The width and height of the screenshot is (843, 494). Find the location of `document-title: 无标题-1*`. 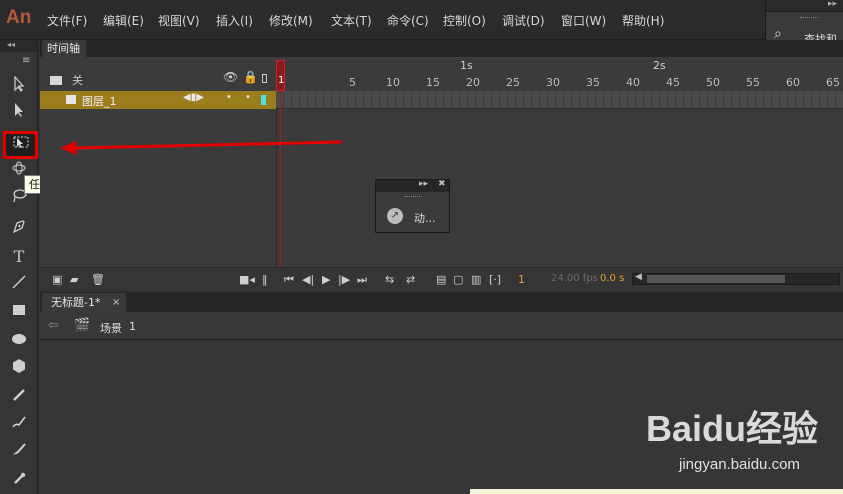

document-title: 无标题-1* is located at coordinates (75, 302).